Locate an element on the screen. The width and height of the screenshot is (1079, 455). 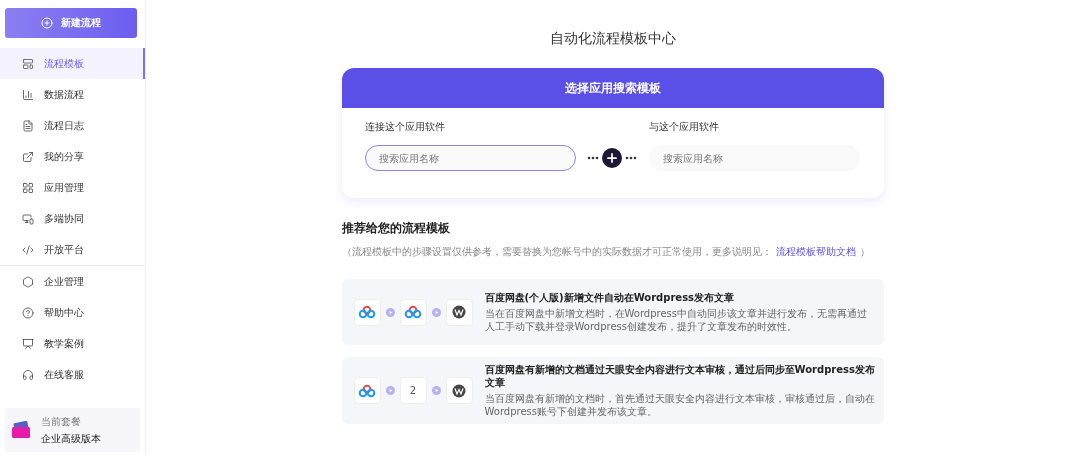
presentation-icon is located at coordinates (28, 343).